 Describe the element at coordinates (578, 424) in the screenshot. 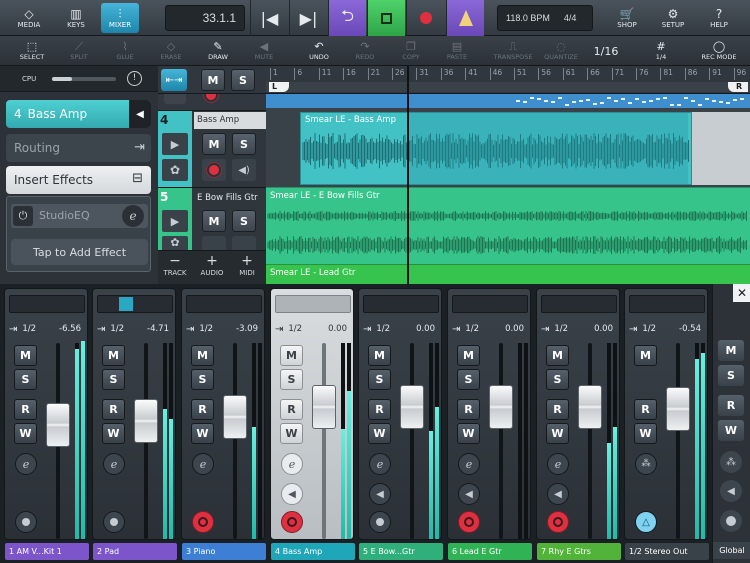

I see `channel-strip: ⇥ 1/2 0.00 M S R We ◀ 7 Rhy E Gtrs` at that location.